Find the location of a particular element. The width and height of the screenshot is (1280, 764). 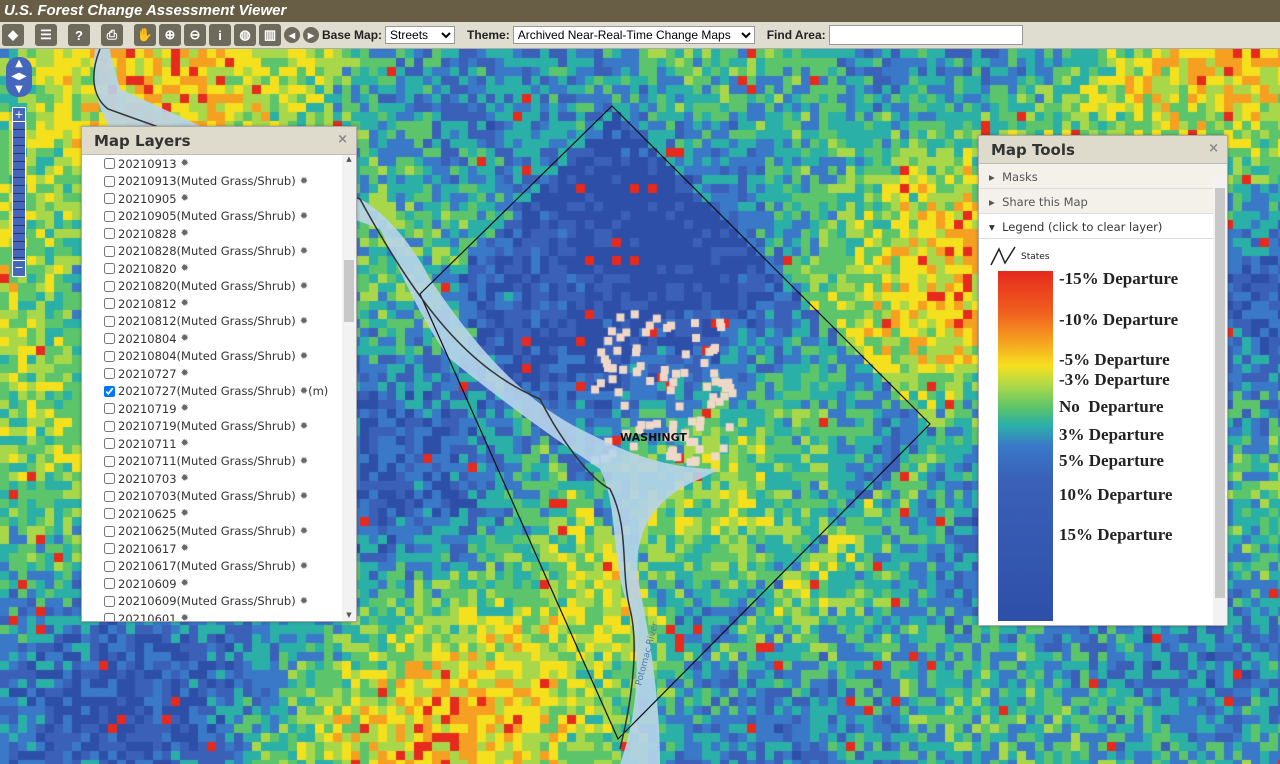

scrollbar: ▲ ▼ is located at coordinates (349, 388).